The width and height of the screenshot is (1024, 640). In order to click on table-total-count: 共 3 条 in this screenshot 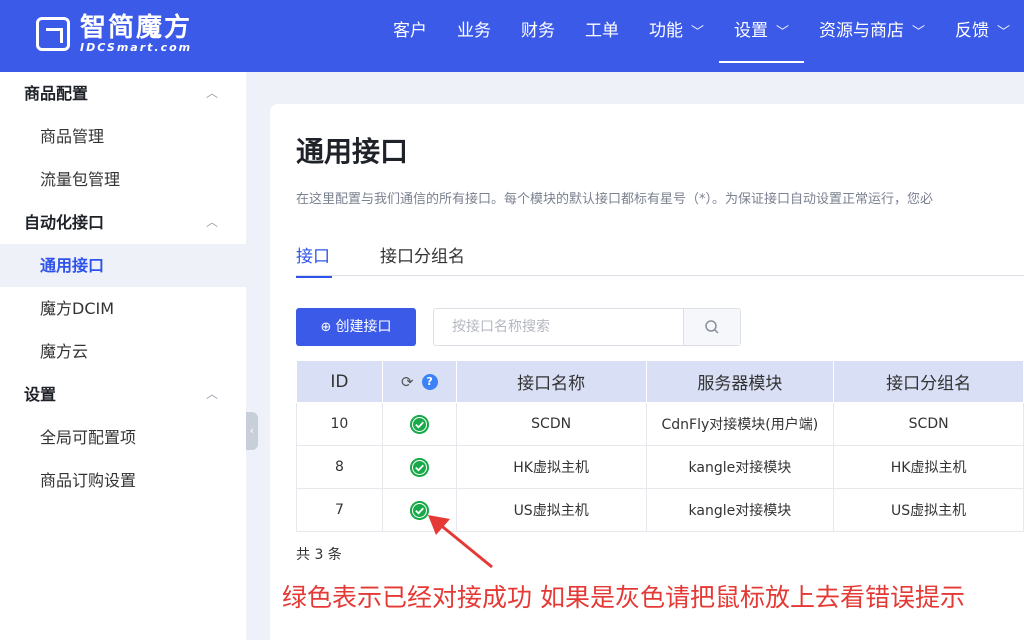, I will do `click(319, 555)`.